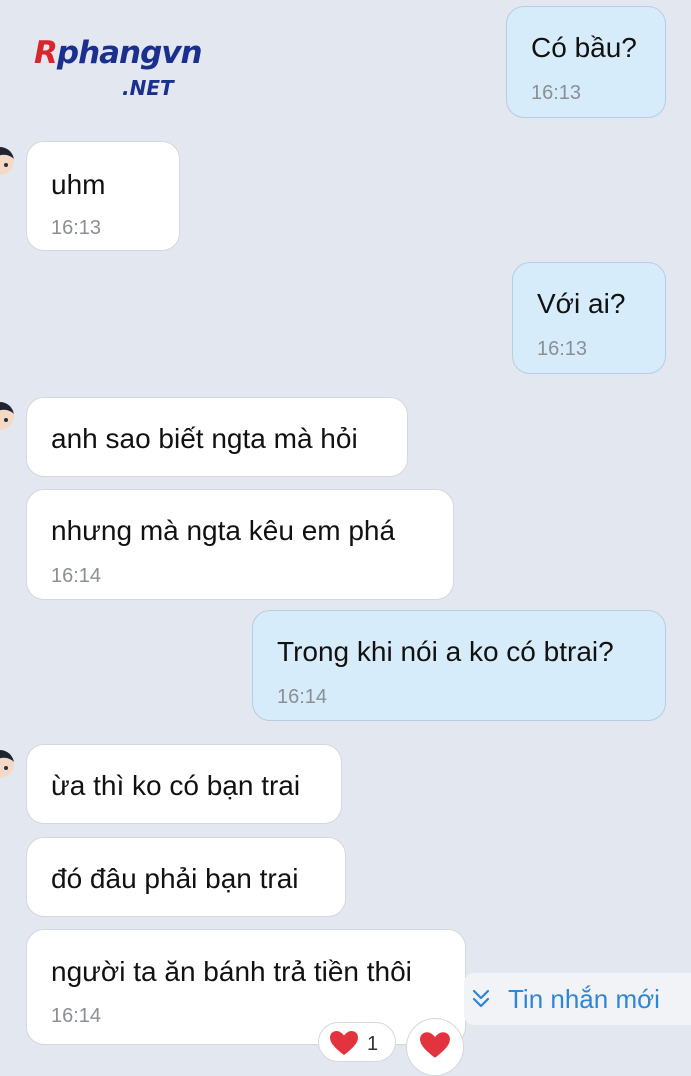 Image resolution: width=691 pixels, height=1076 pixels. I want to click on message-bubble-outgoing: Với ai? 16:13, so click(589, 318).